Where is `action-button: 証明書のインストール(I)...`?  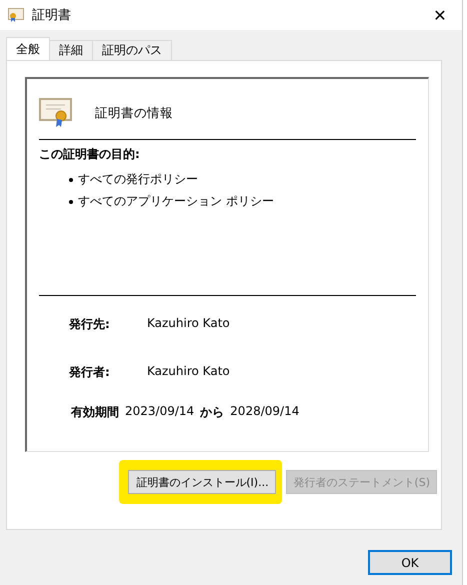 action-button: 証明書のインストール(I)... is located at coordinates (202, 482).